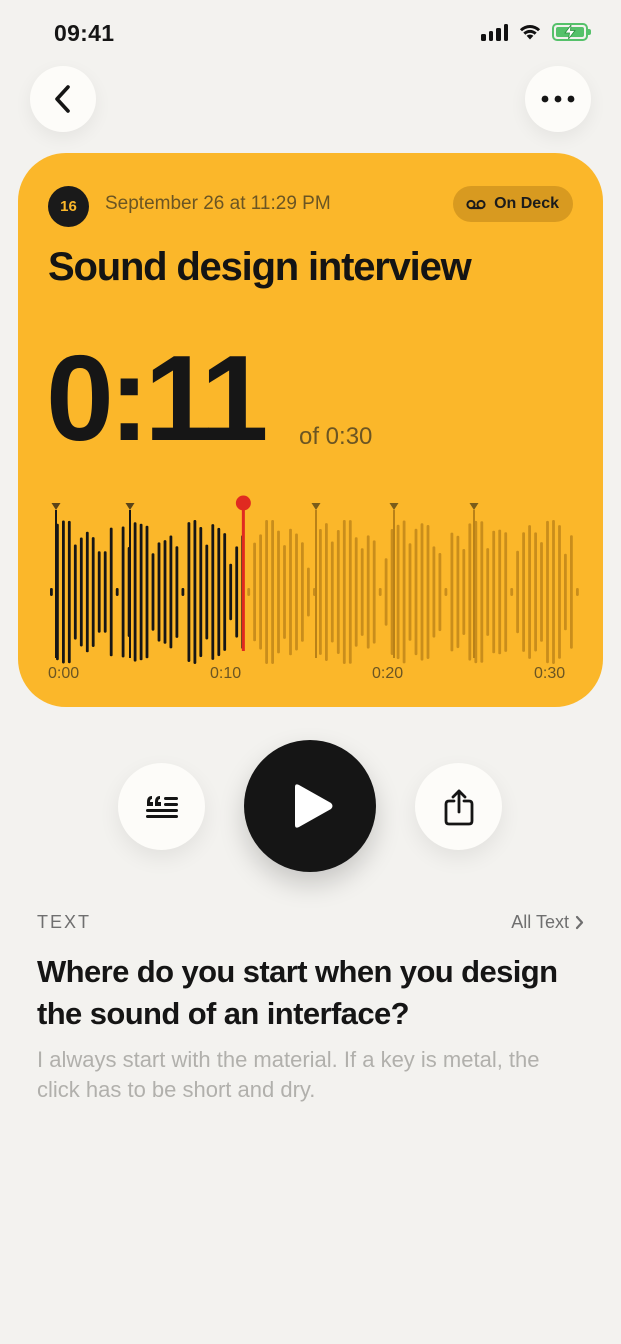  What do you see at coordinates (314, 806) in the screenshot?
I see `play-icon` at bounding box center [314, 806].